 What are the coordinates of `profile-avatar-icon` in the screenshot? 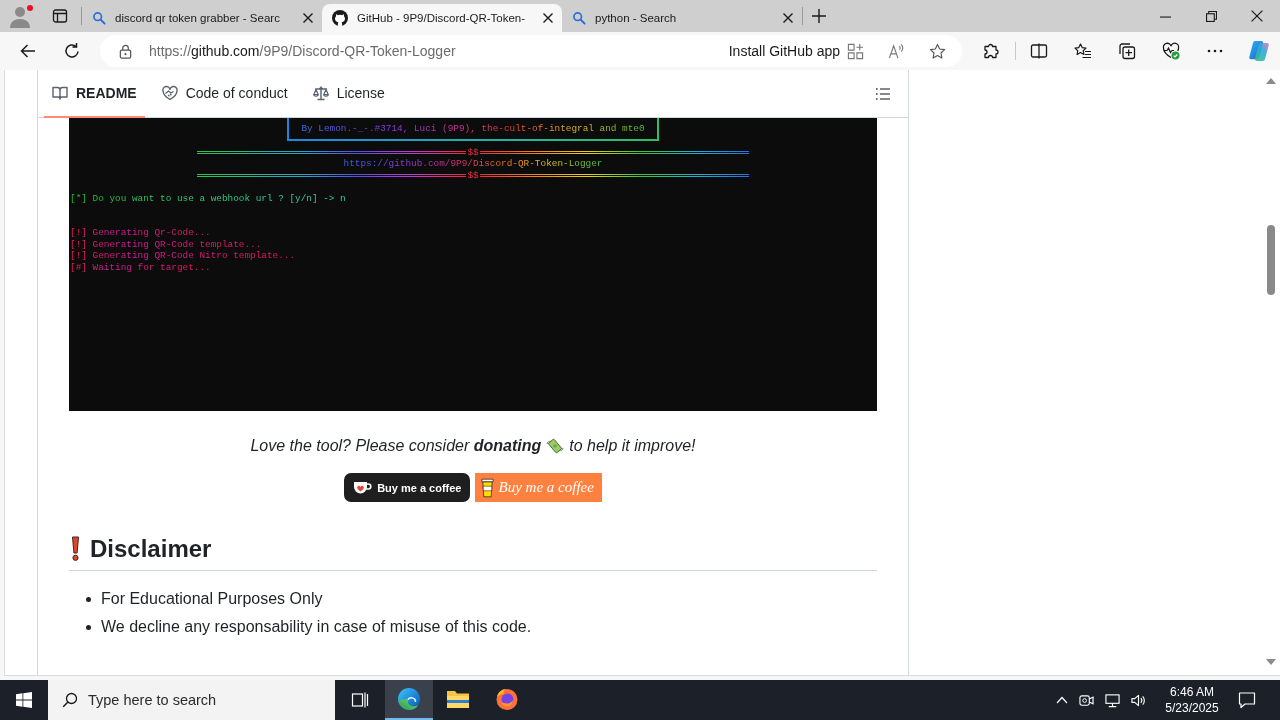 It's located at (22, 16).